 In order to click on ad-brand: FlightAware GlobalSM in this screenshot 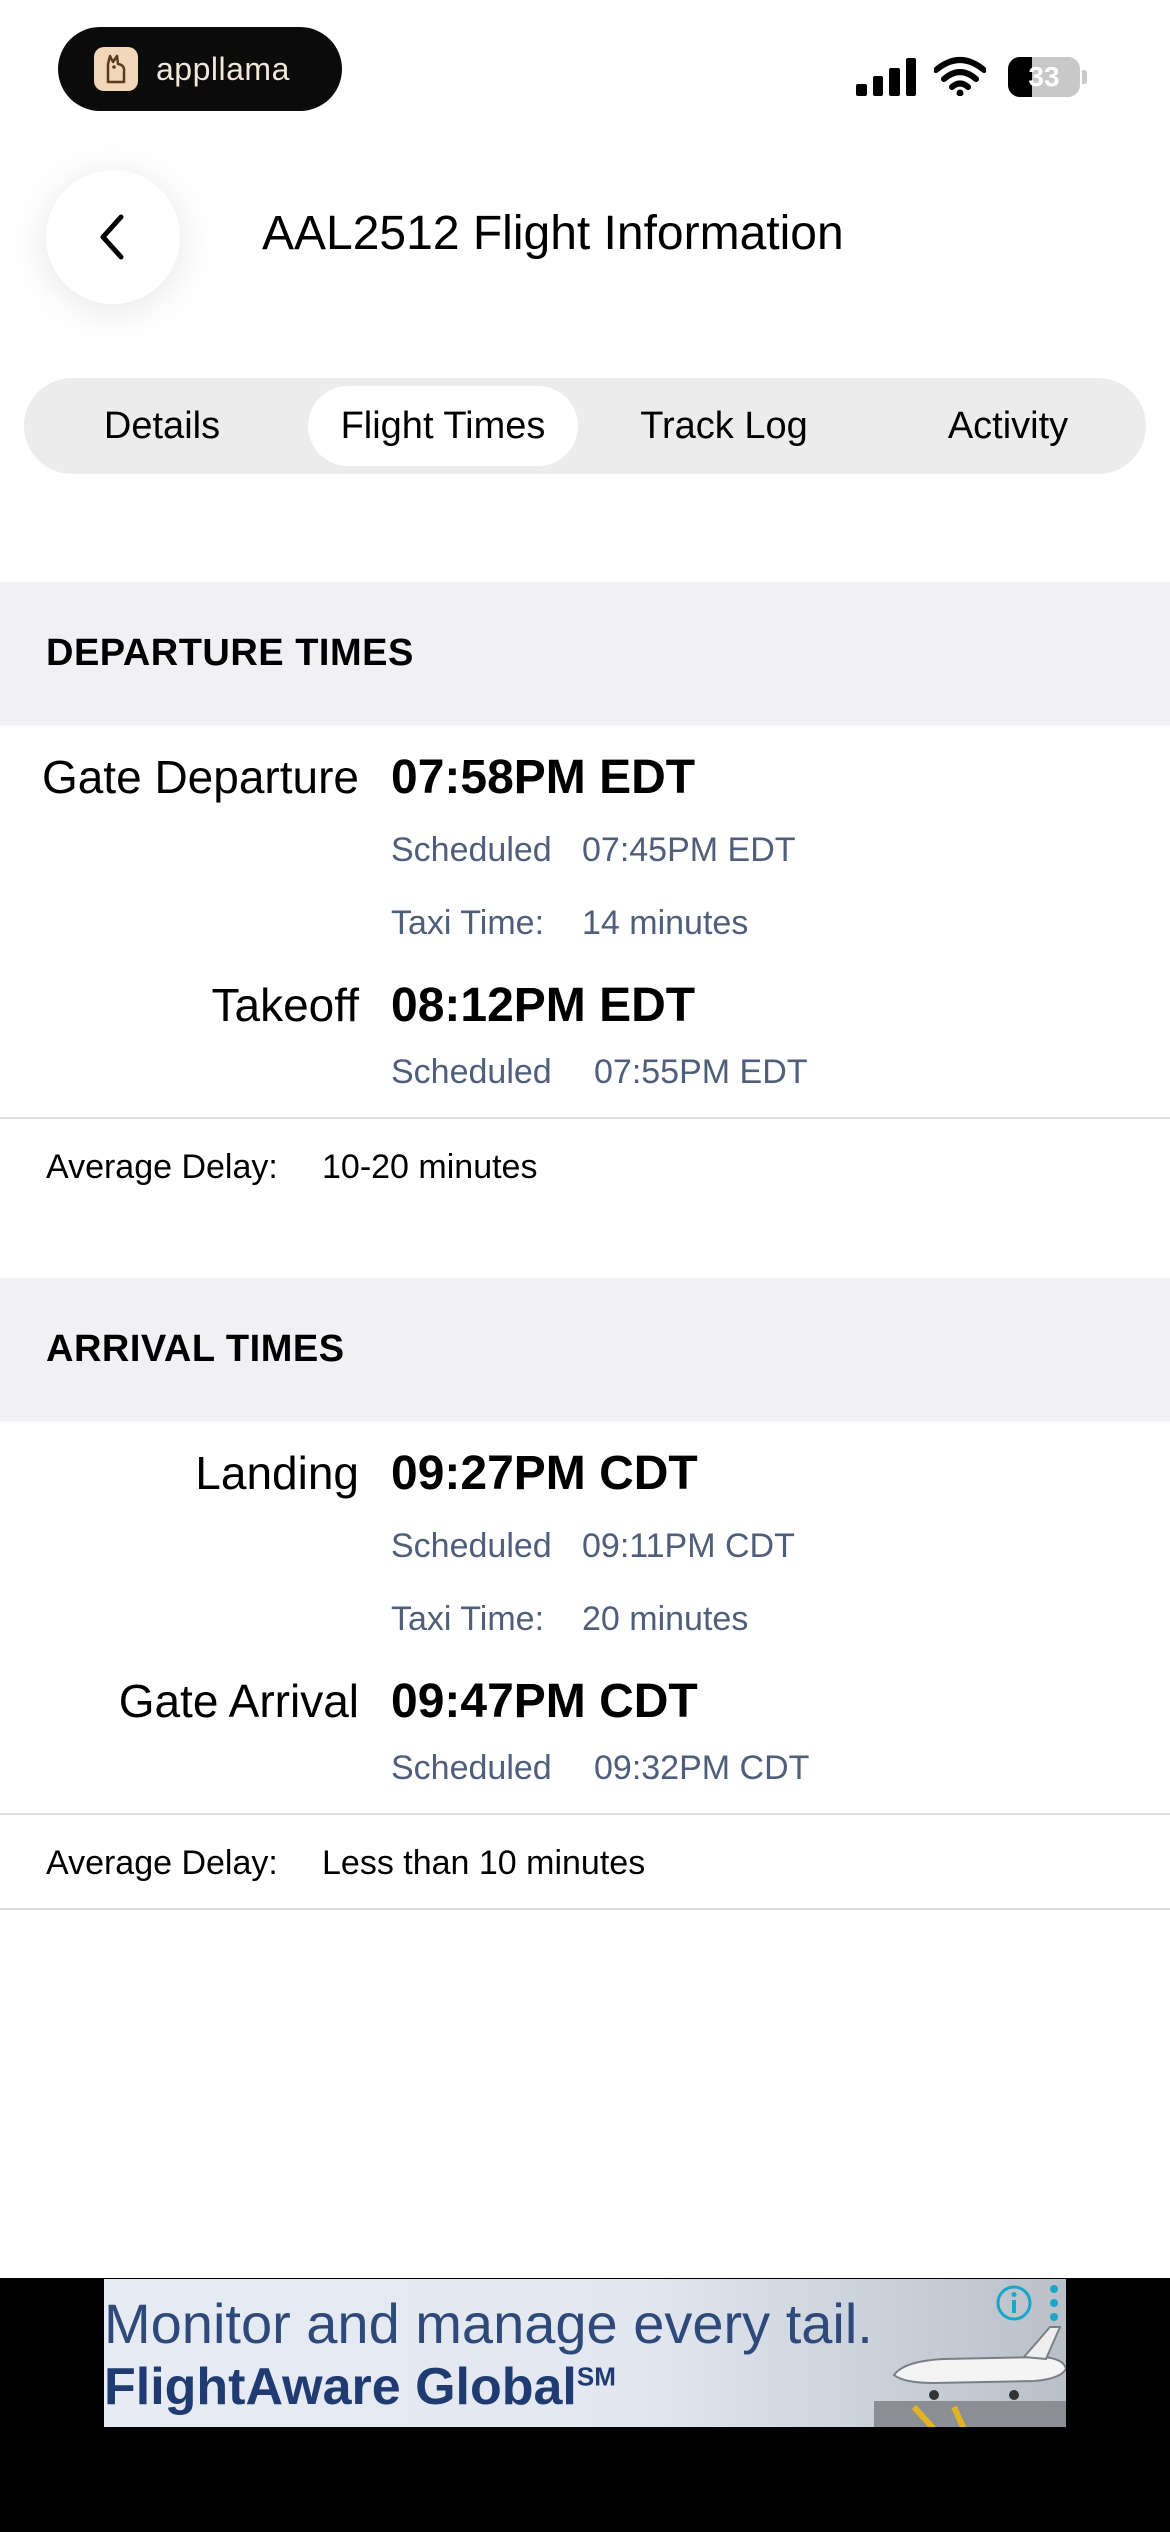, I will do `click(360, 2387)`.